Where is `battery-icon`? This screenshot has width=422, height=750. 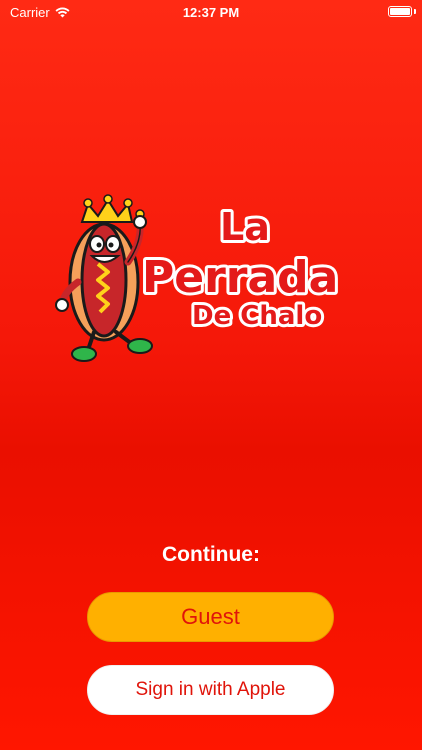 battery-icon is located at coordinates (400, 11).